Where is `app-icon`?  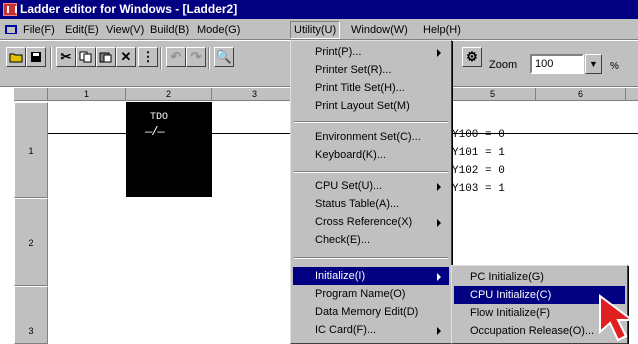 app-icon is located at coordinates (10, 9).